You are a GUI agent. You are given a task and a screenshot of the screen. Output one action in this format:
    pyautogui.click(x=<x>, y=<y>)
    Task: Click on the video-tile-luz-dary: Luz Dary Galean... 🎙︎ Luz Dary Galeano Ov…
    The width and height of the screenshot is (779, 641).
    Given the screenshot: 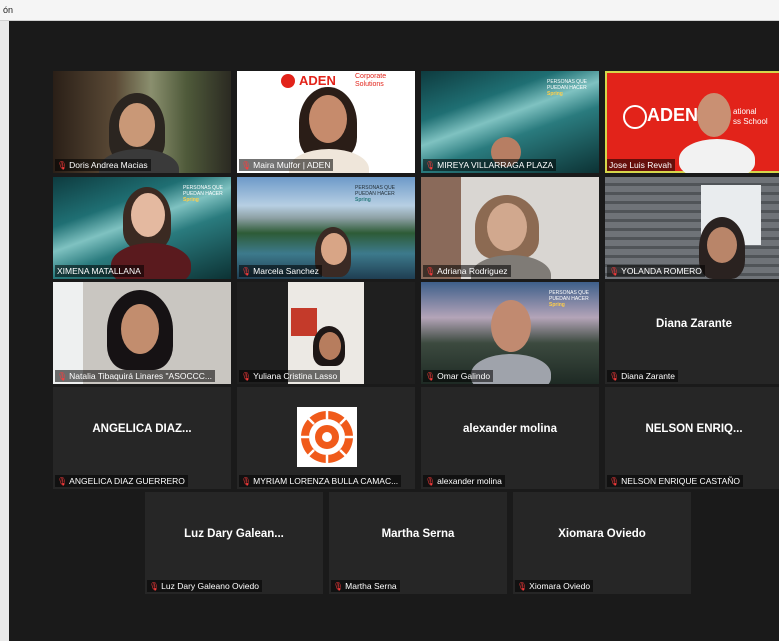 What is the action you would take?
    pyautogui.click(x=234, y=543)
    